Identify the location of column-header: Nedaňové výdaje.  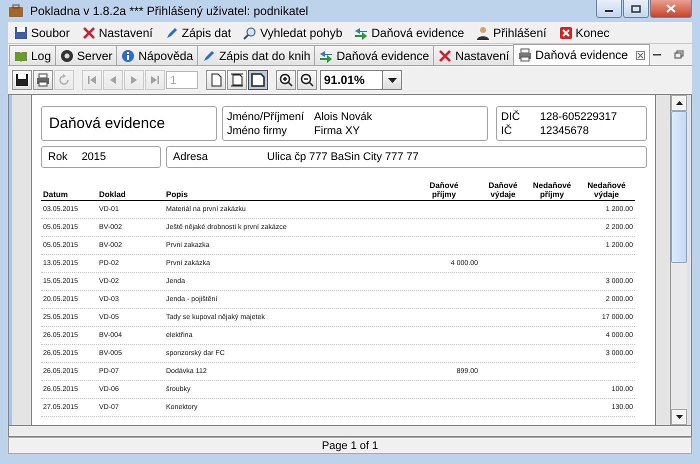
(606, 190).